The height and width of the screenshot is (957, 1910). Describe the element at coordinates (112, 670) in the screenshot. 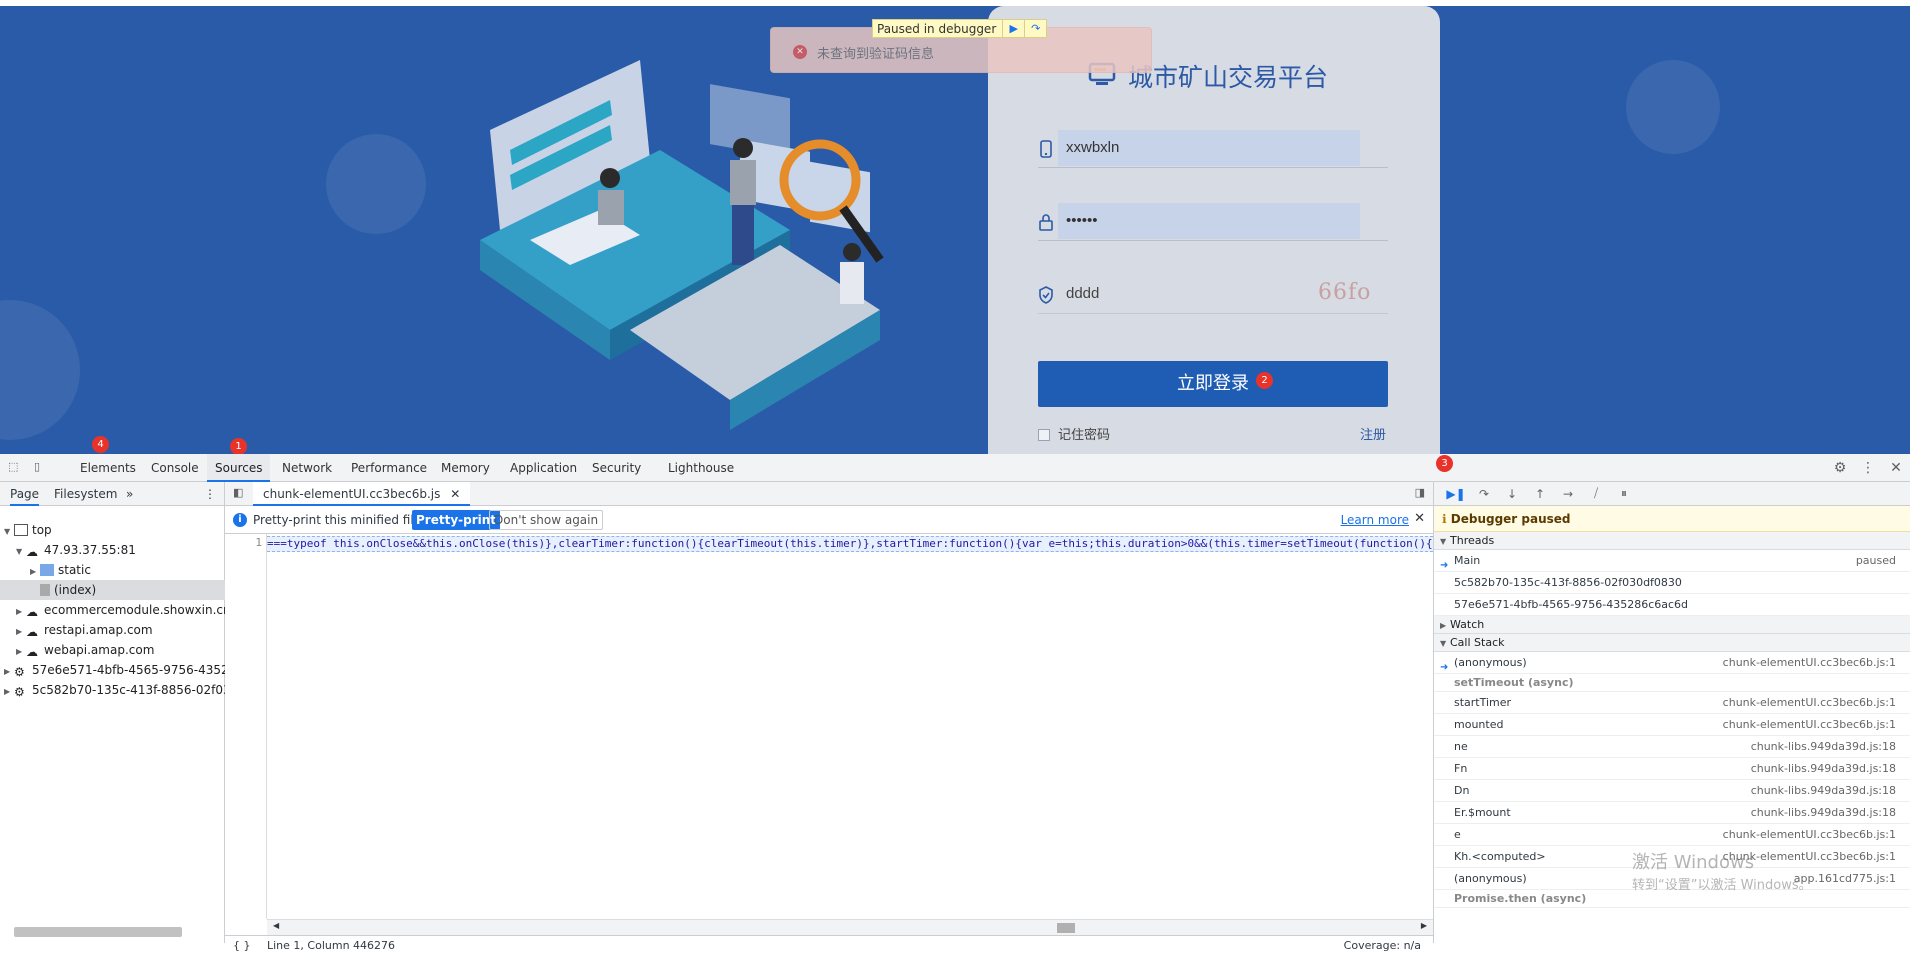

I see `tree-item-worker: ▶ ⚙ 57e6e571-4bfb-4565-9756-435286` at that location.